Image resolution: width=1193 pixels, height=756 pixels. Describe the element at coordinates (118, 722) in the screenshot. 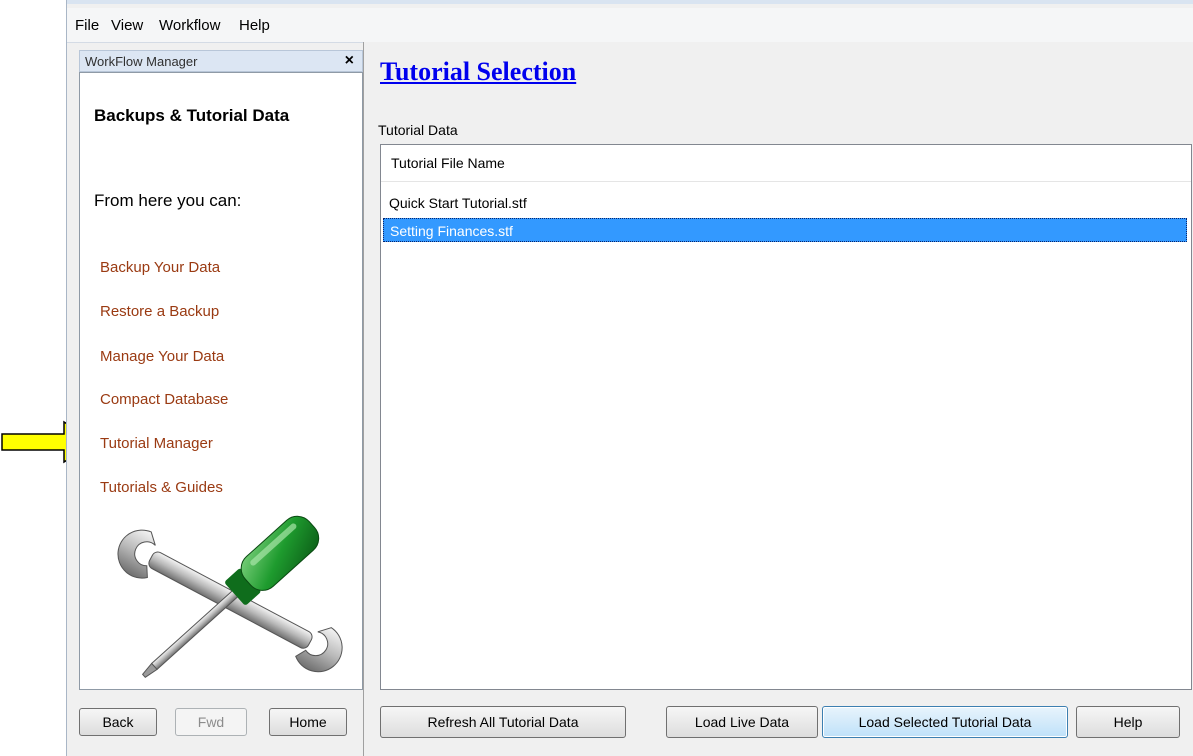

I see `back-button: Back` at that location.